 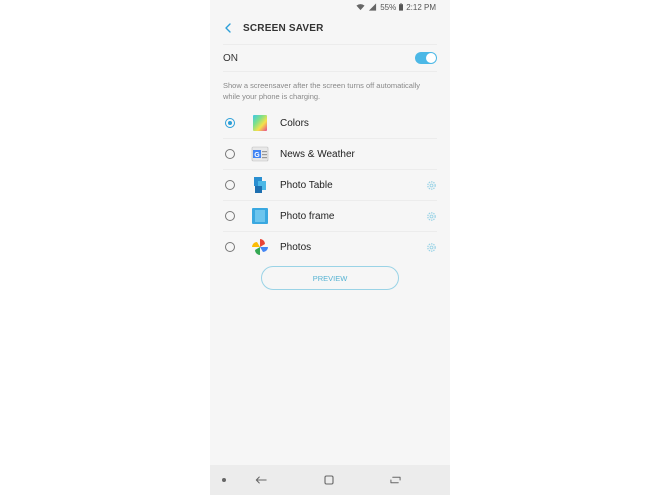 What do you see at coordinates (260, 247) in the screenshot?
I see `photos-icon` at bounding box center [260, 247].